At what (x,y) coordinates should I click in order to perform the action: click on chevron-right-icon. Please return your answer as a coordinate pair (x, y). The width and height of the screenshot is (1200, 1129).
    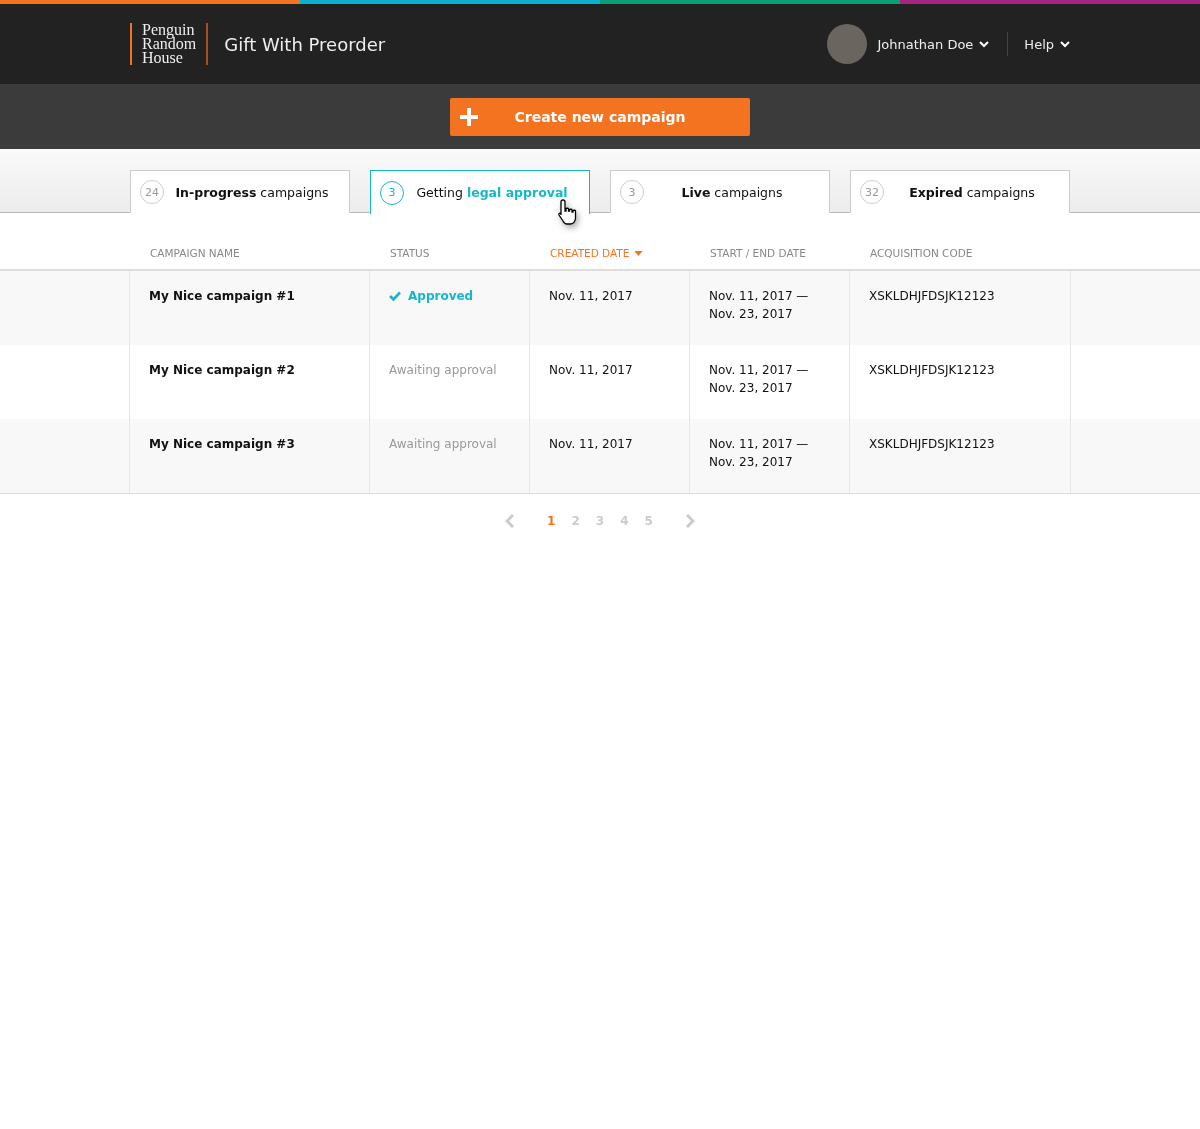
    Looking at the image, I should click on (689, 521).